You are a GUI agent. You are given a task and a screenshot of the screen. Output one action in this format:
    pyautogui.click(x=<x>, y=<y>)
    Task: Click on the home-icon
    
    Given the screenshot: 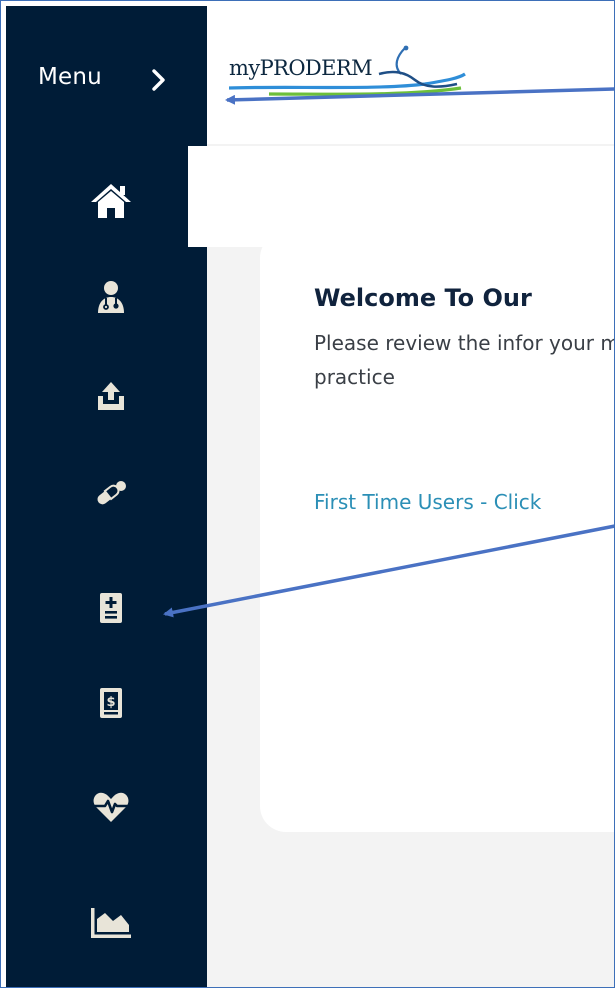 What is the action you would take?
    pyautogui.click(x=111, y=201)
    